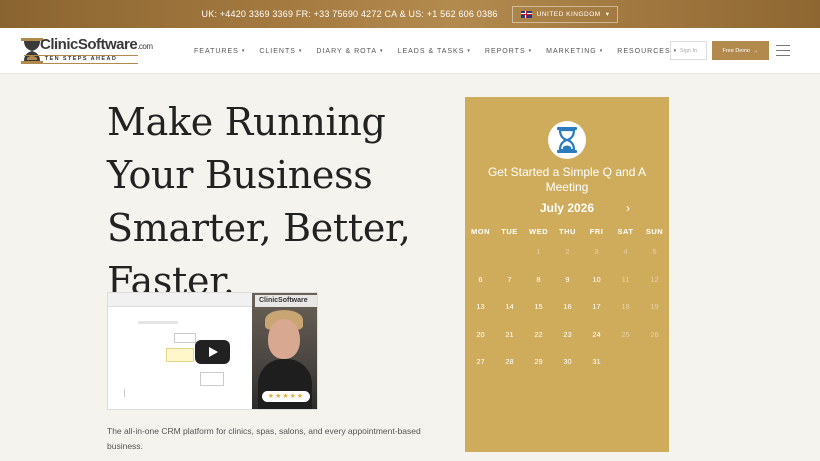 The width and height of the screenshot is (820, 461). Describe the element at coordinates (654, 231) in the screenshot. I see `weekday-sun: SUN` at that location.